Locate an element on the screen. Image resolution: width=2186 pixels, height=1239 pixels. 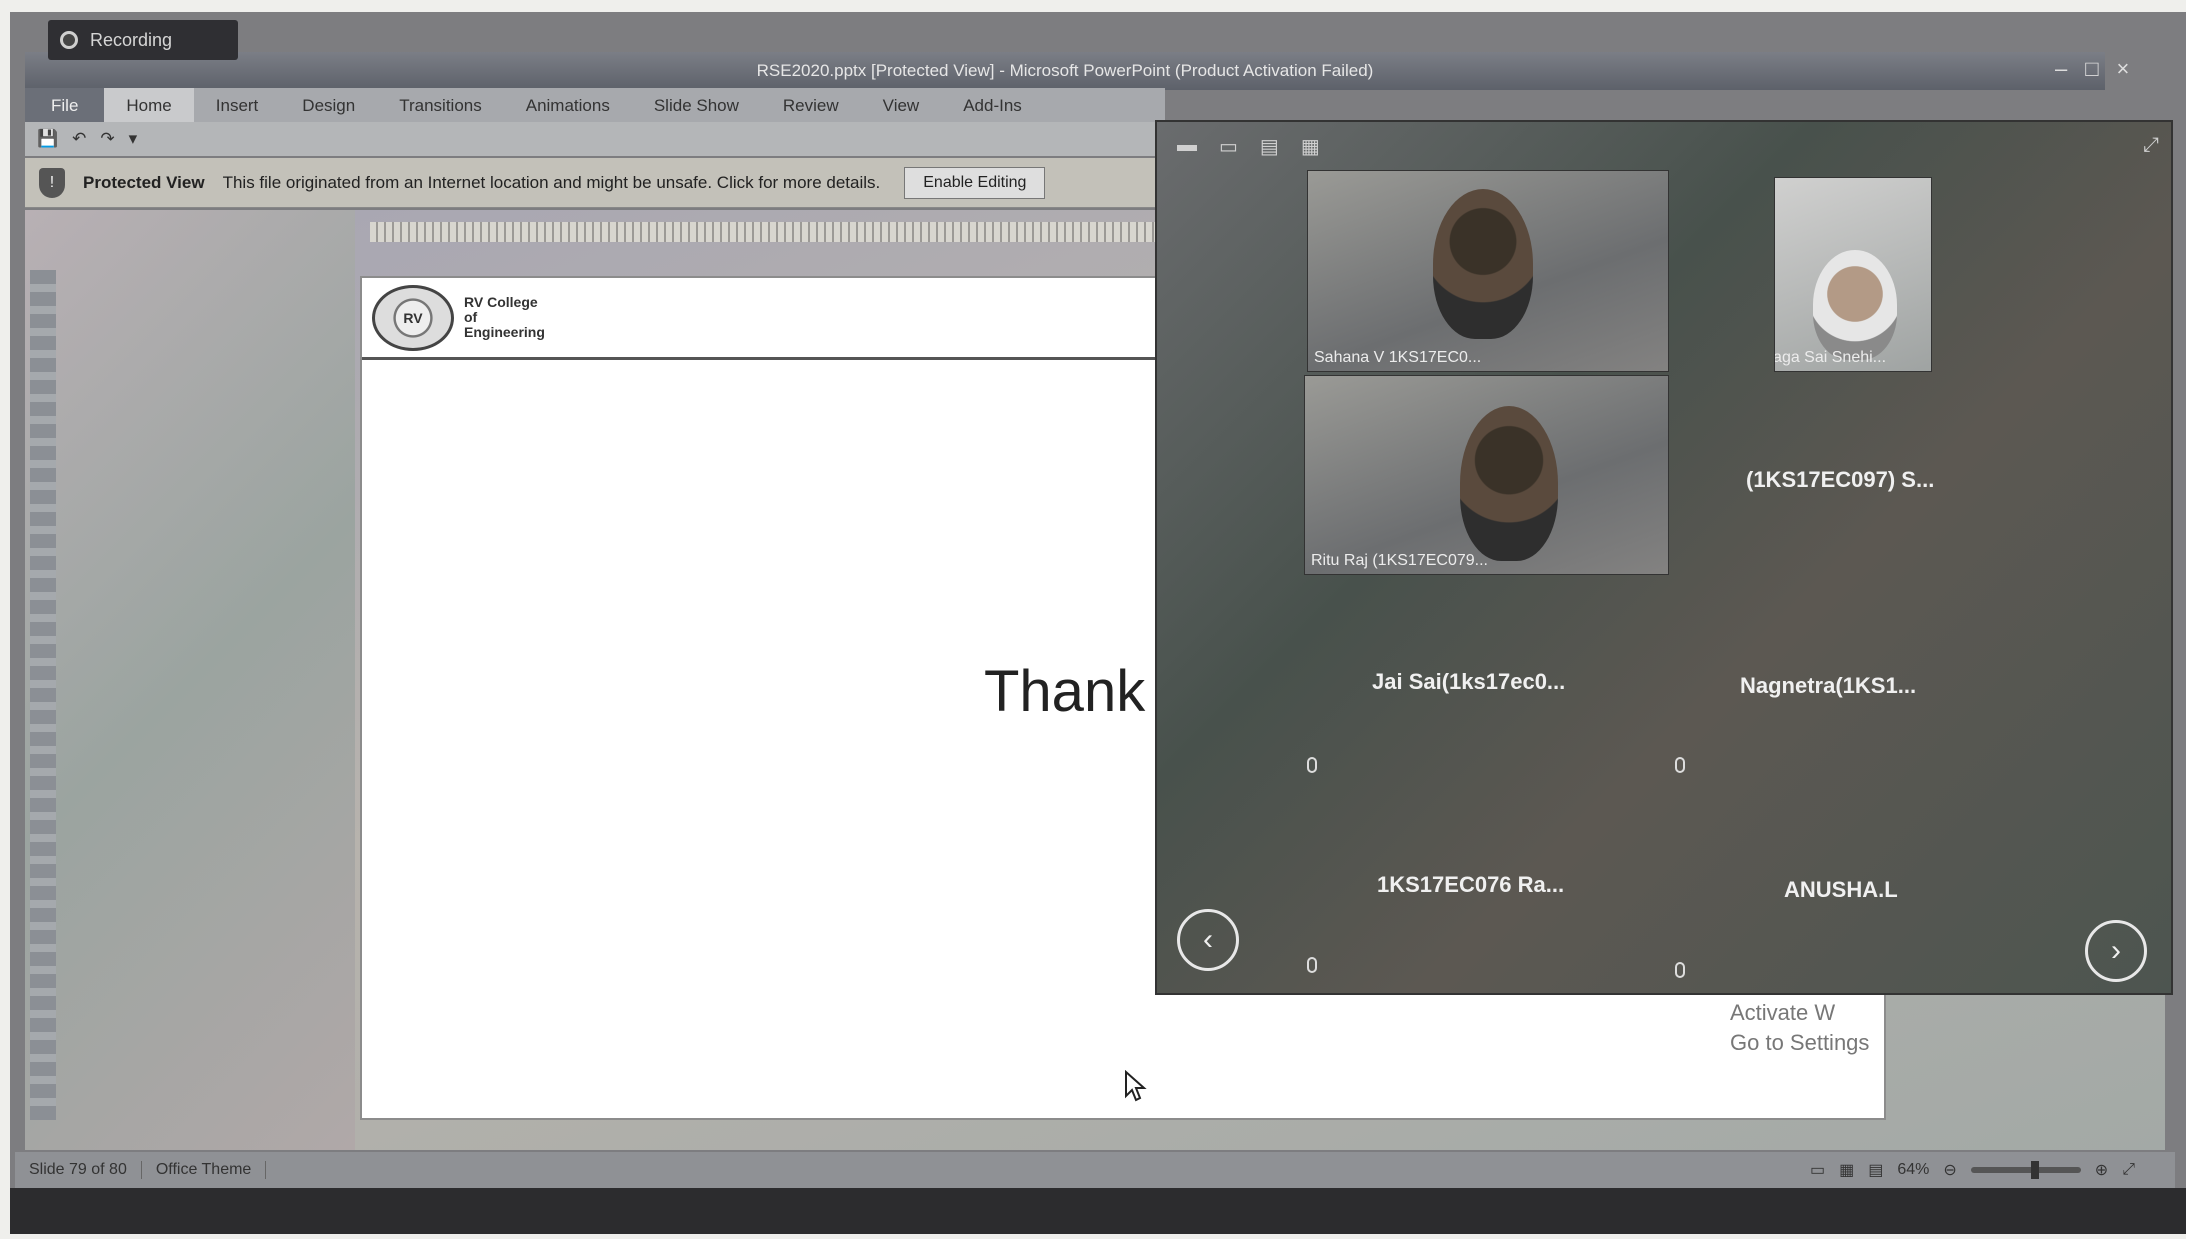
meeting-toolbar: ▬ ▭ ▤ ▦ is located at coordinates (1248, 146).